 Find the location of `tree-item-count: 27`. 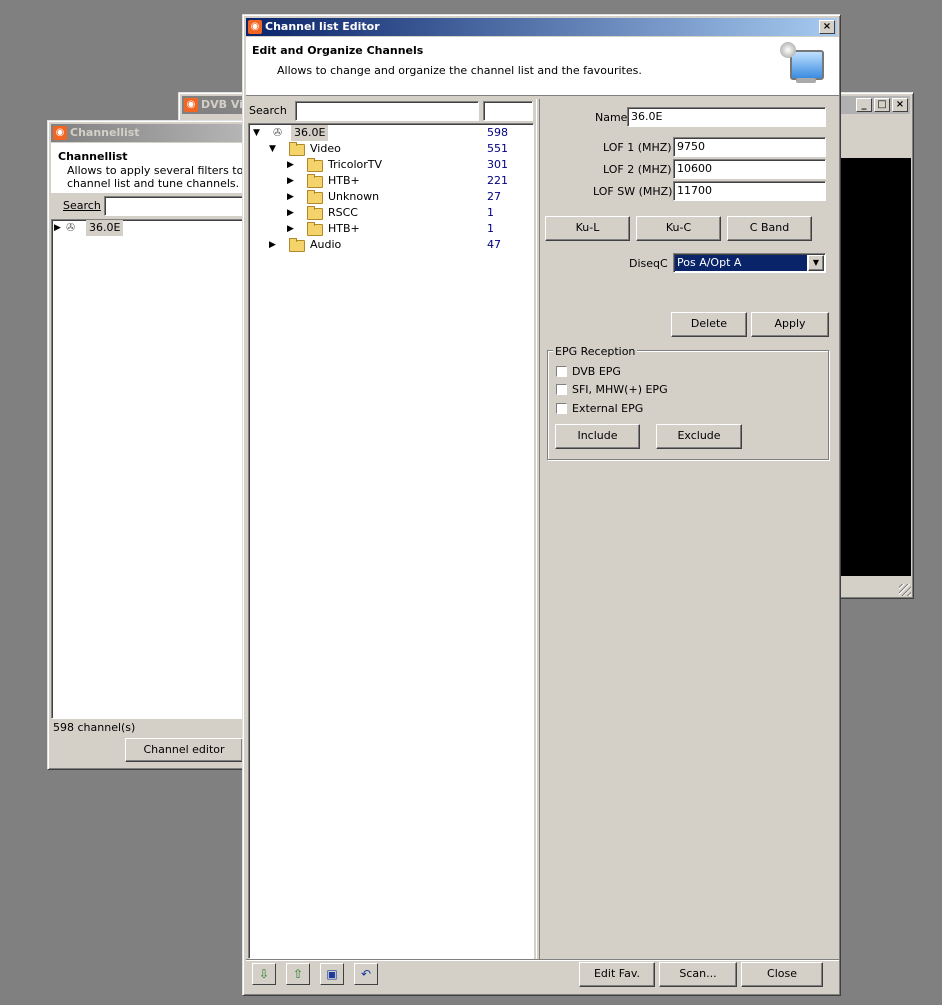

tree-item-count: 27 is located at coordinates (494, 196).